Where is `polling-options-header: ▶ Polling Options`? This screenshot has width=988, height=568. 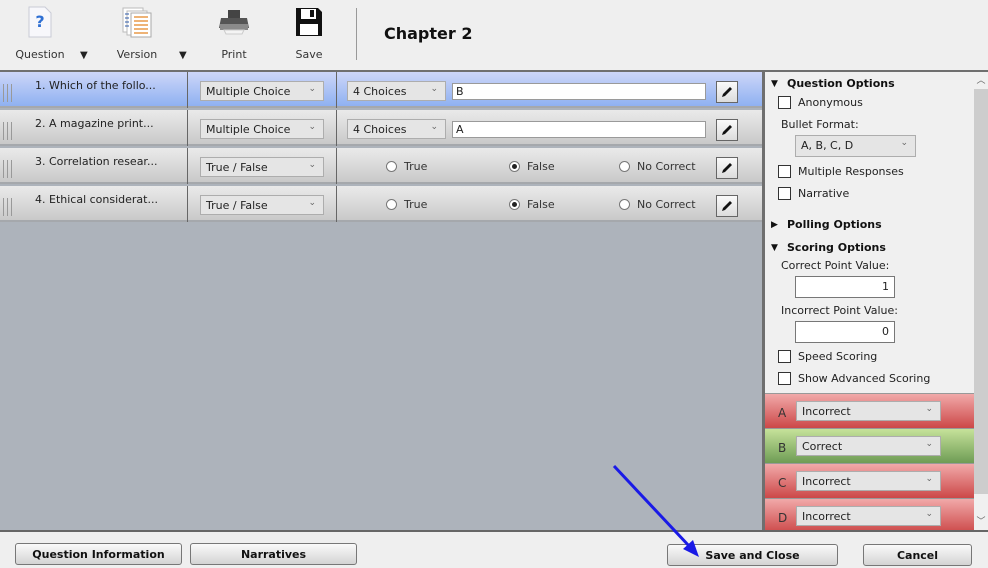
polling-options-header: ▶ Polling Options is located at coordinates (826, 224).